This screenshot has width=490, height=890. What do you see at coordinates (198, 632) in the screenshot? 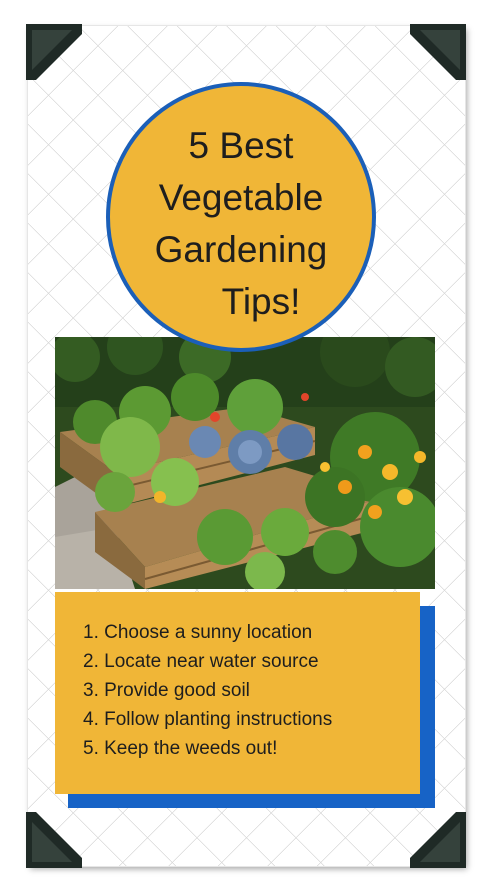
I see `tip-item-1: 1. Choose a sunny location` at bounding box center [198, 632].